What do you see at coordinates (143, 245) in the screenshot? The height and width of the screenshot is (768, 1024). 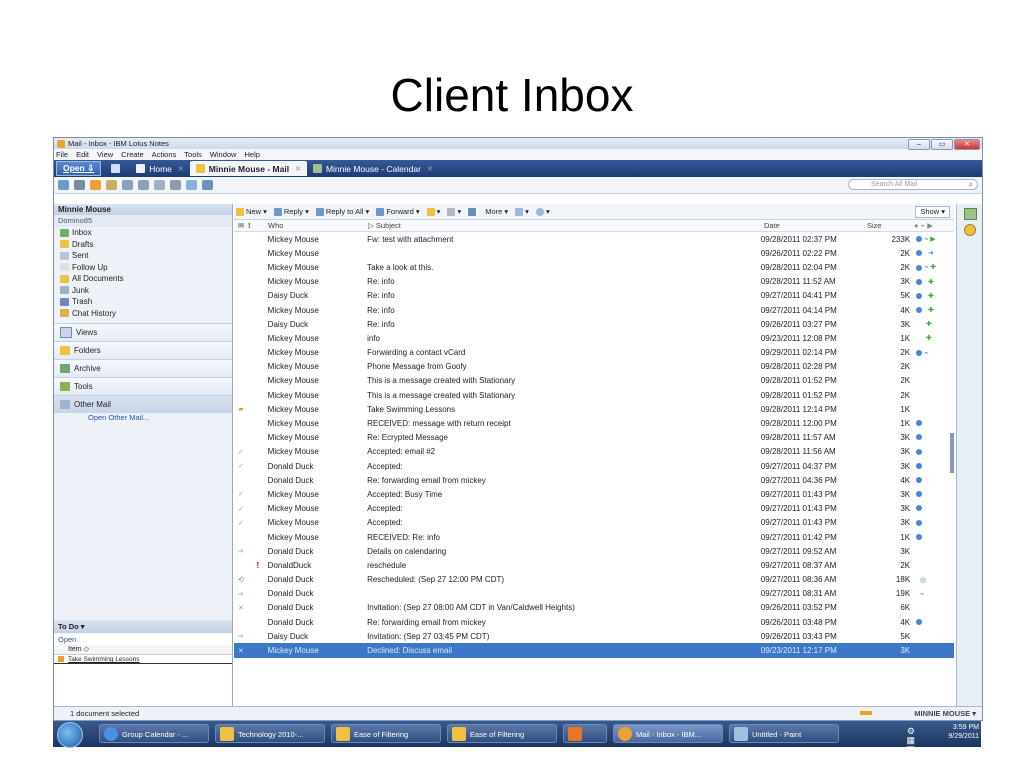 I see `sidebar-item-drafts: Drafts` at bounding box center [143, 245].